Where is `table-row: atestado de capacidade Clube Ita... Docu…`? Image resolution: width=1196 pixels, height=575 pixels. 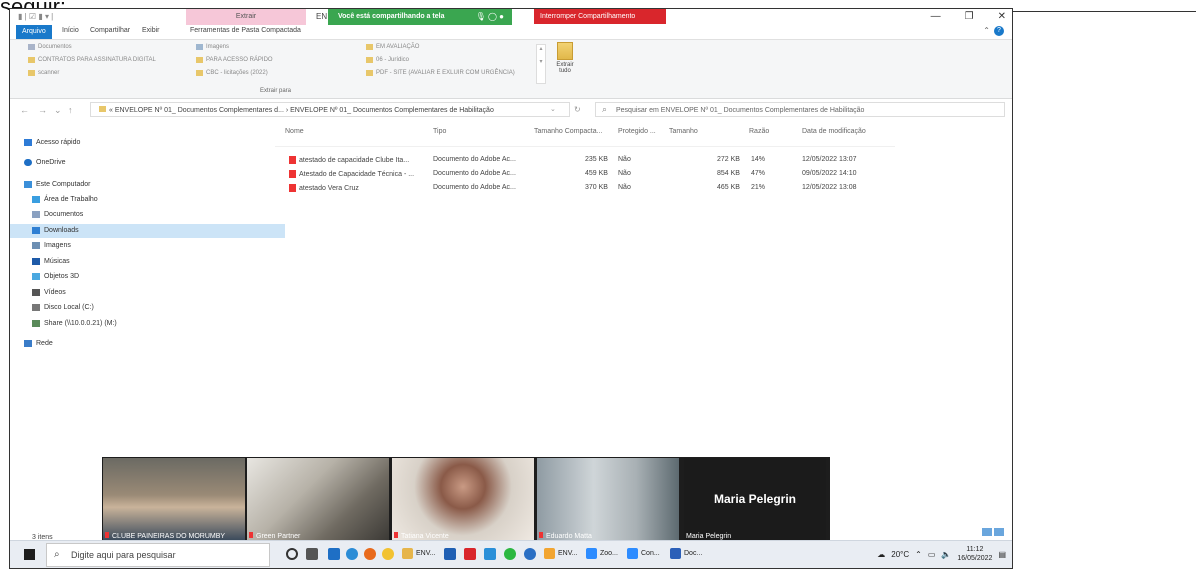
table-row: atestado de capacidade Clube Ita... Docu… is located at coordinates (575, 160).